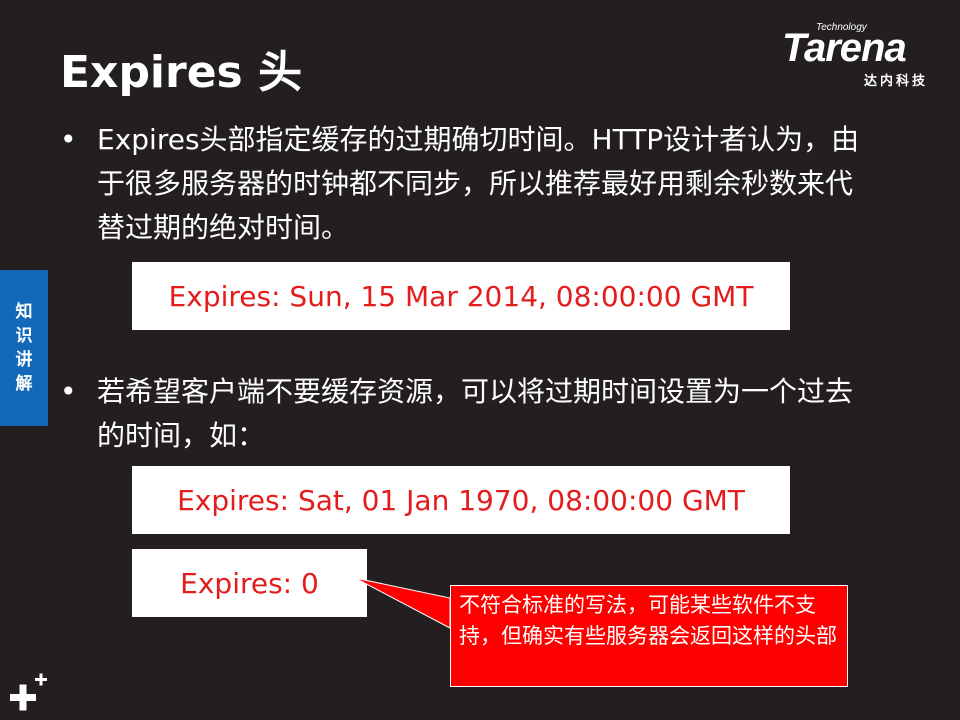  What do you see at coordinates (649, 636) in the screenshot?
I see `callout-note: 不符合标准的写法，可能某些软件不支持，但确实有些服务器会返回这样的头部` at bounding box center [649, 636].